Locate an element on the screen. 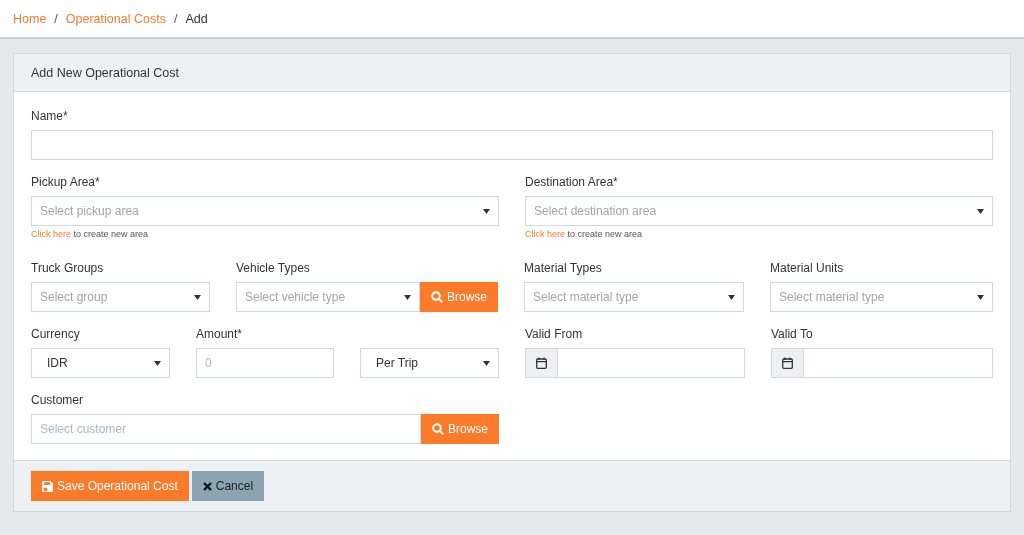  field-label: Material Units is located at coordinates (807, 267).